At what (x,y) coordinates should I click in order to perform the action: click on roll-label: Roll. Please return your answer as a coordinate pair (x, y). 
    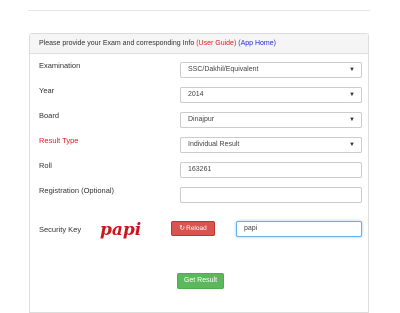
    Looking at the image, I should click on (45, 165).